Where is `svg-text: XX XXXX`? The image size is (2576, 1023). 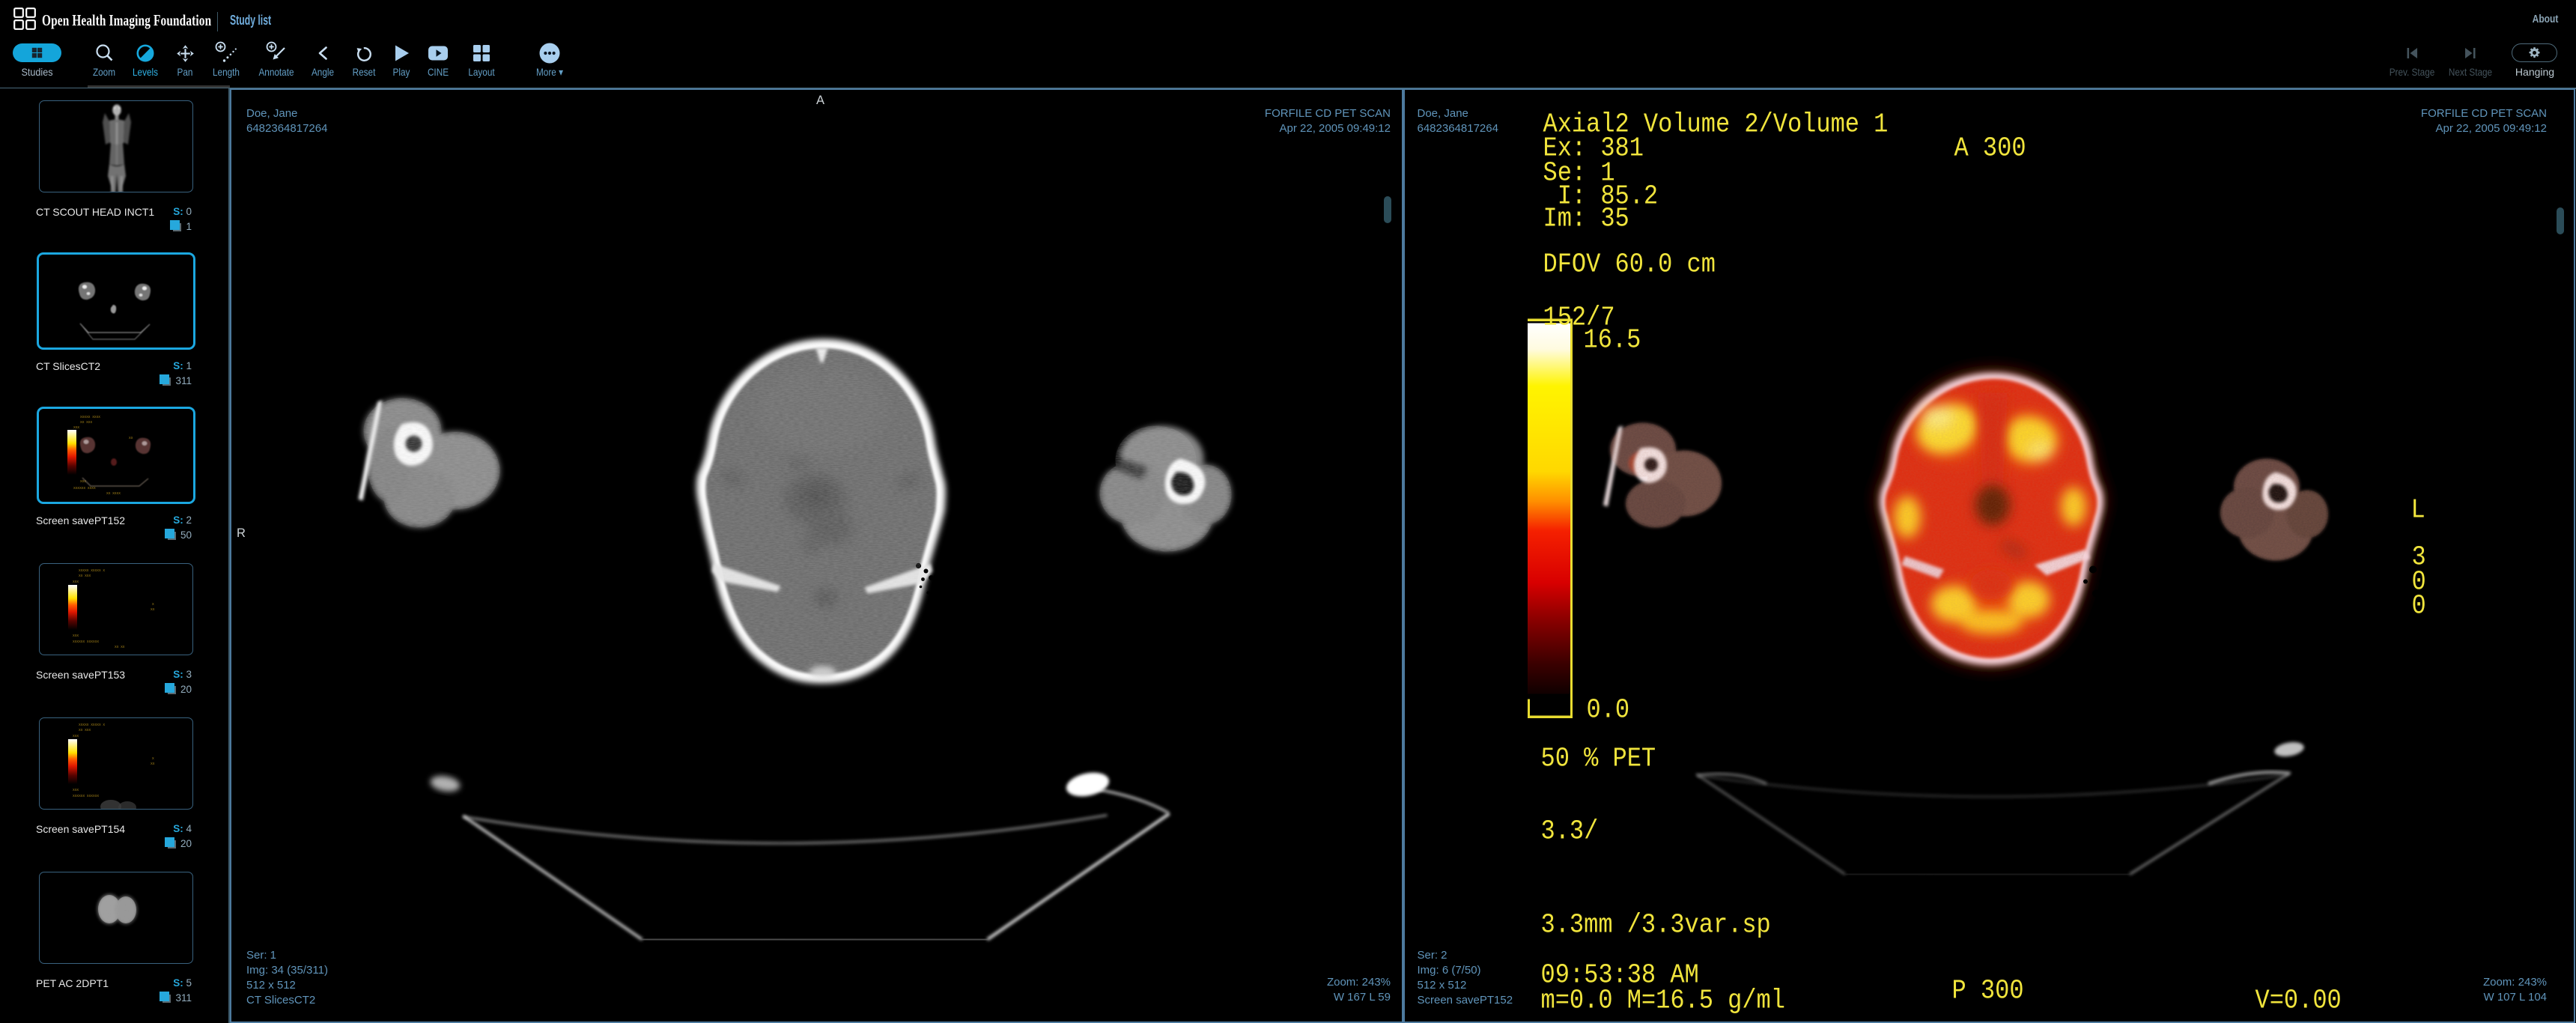 svg-text: XX XXXX is located at coordinates (113, 493).